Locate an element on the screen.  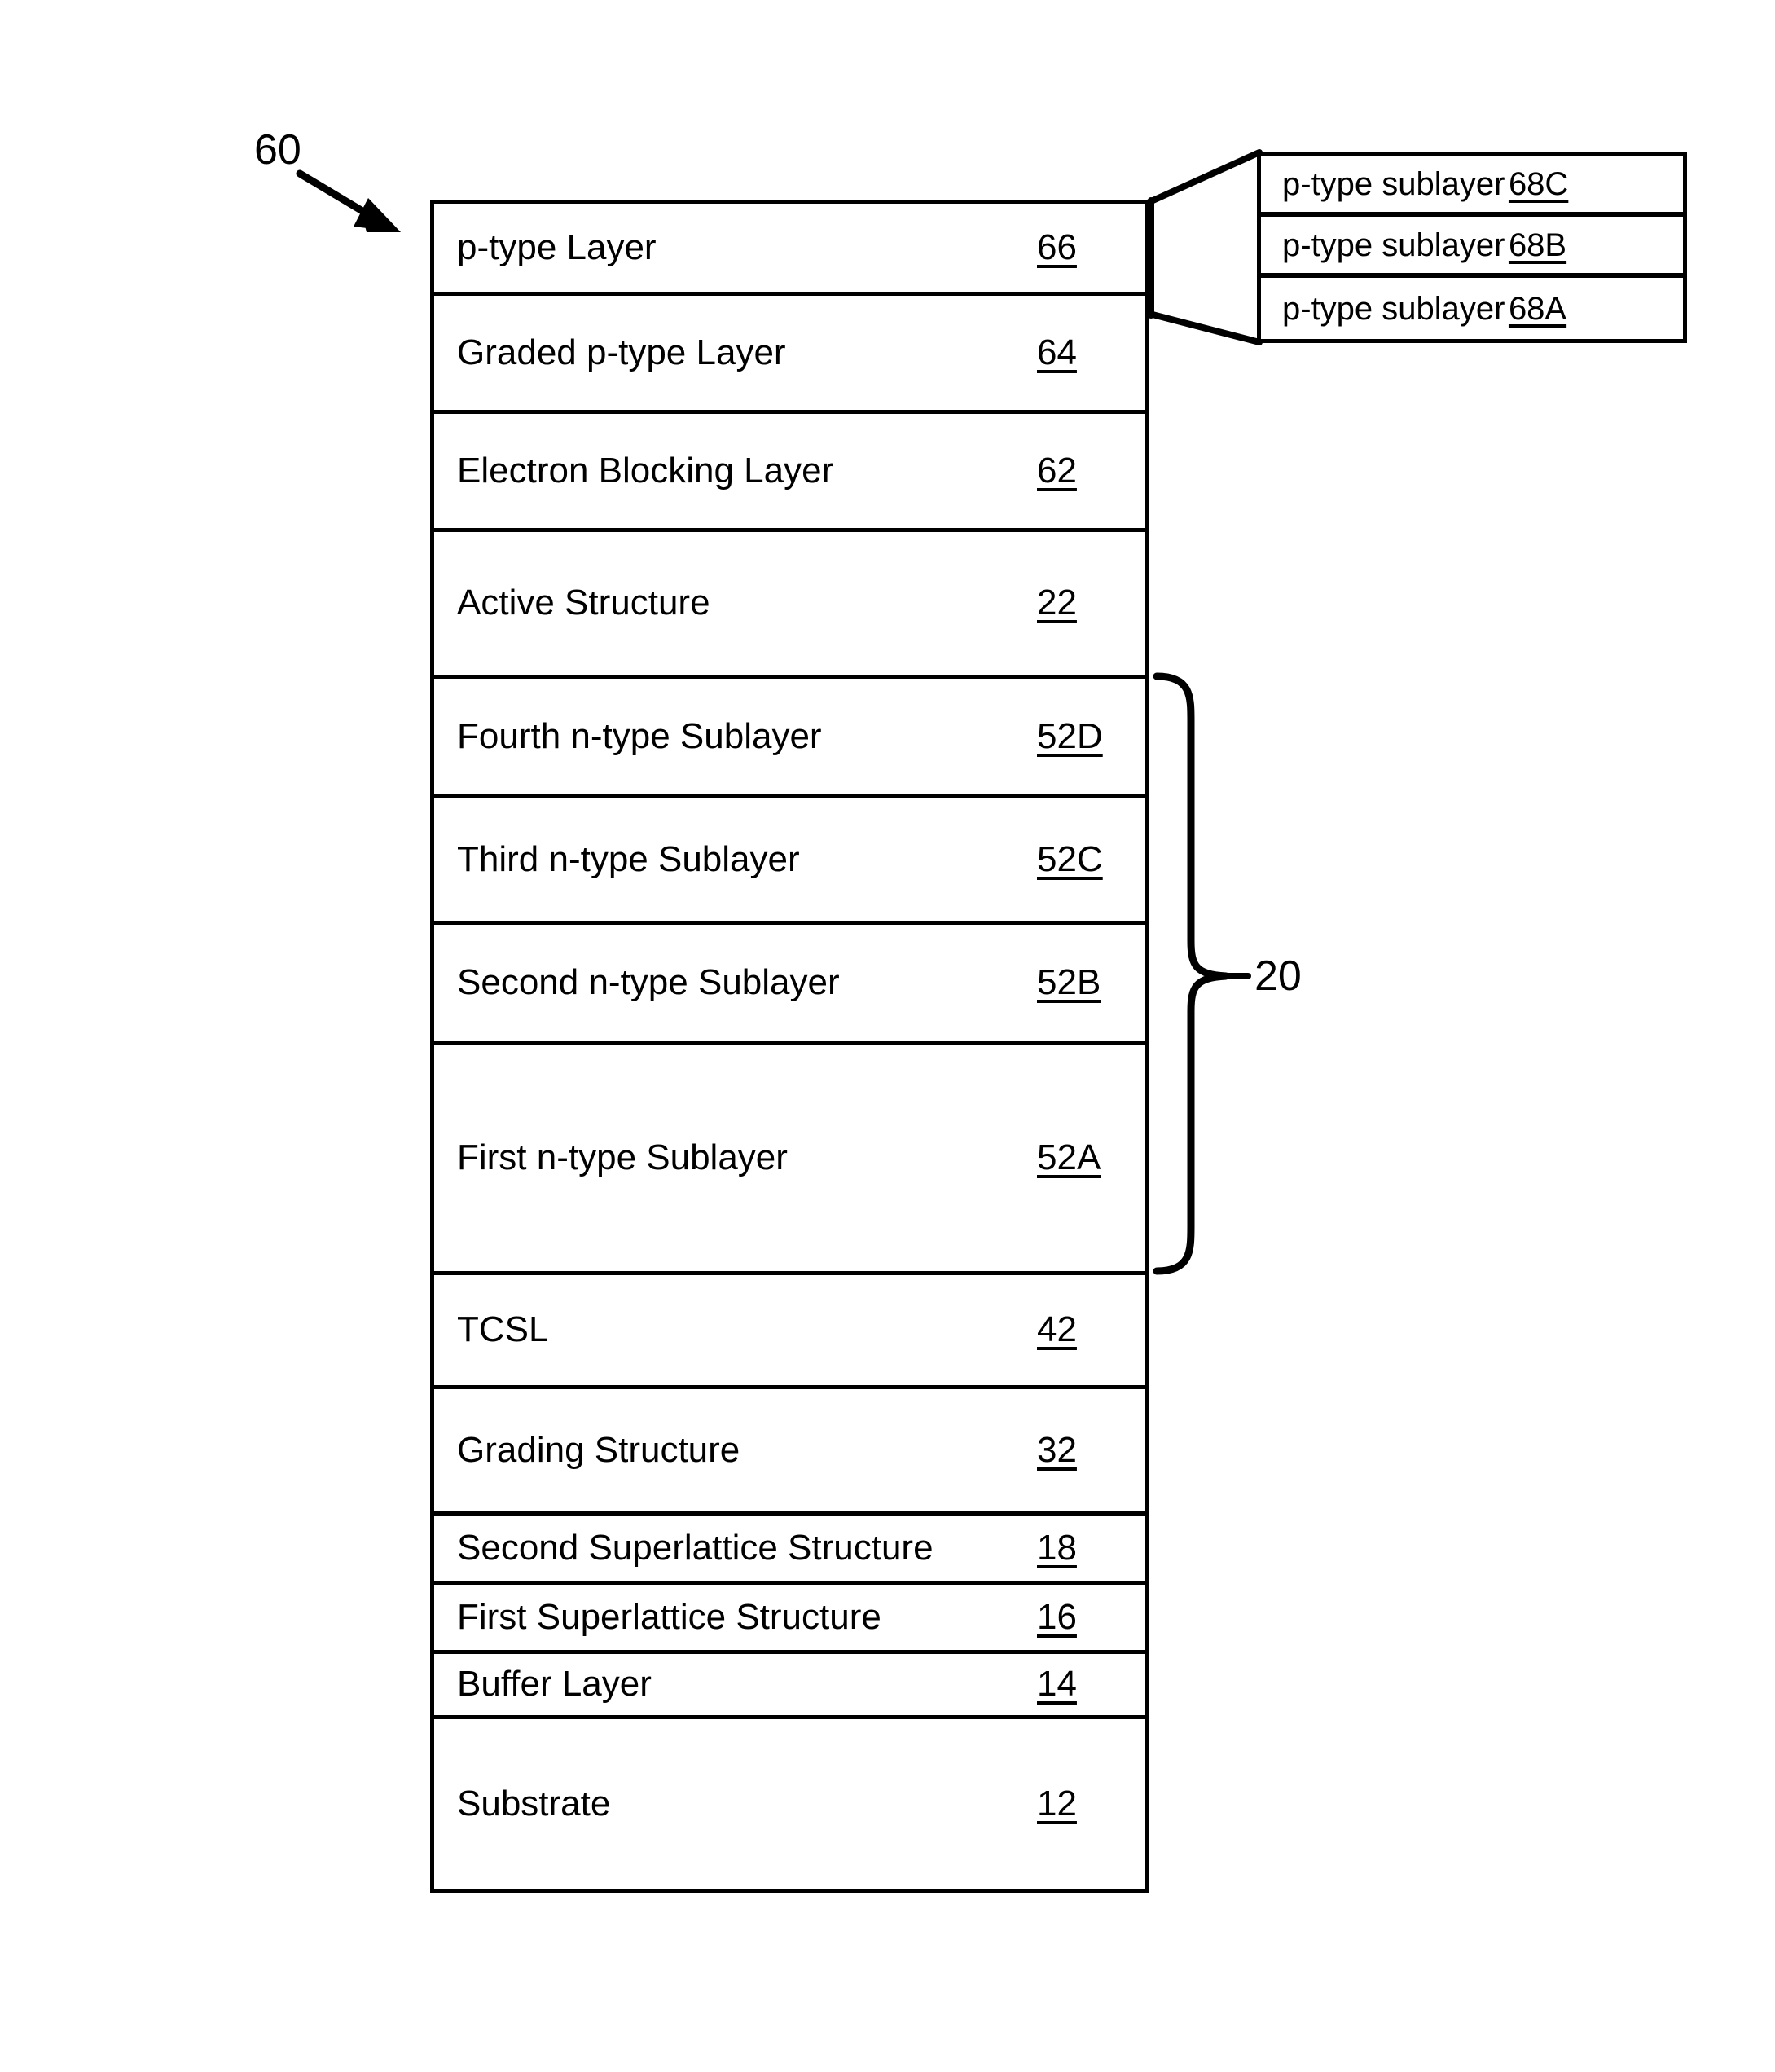
layer-name: First n-type Sublayer is located at coordinates (623, 1157).